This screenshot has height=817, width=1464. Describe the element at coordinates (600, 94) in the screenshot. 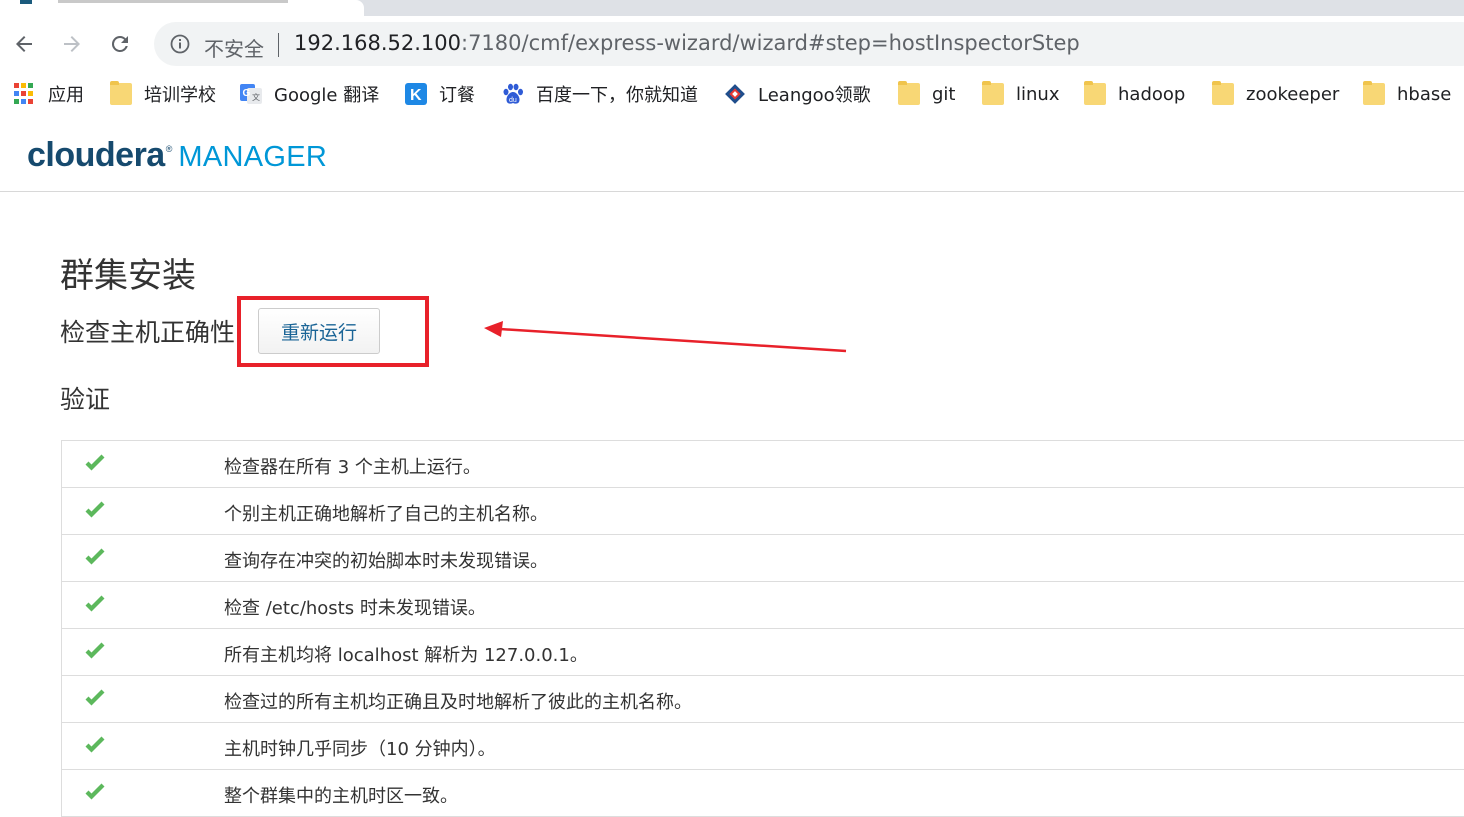

I see `bookmark-baidu: du 百度一下，你就知道` at that location.